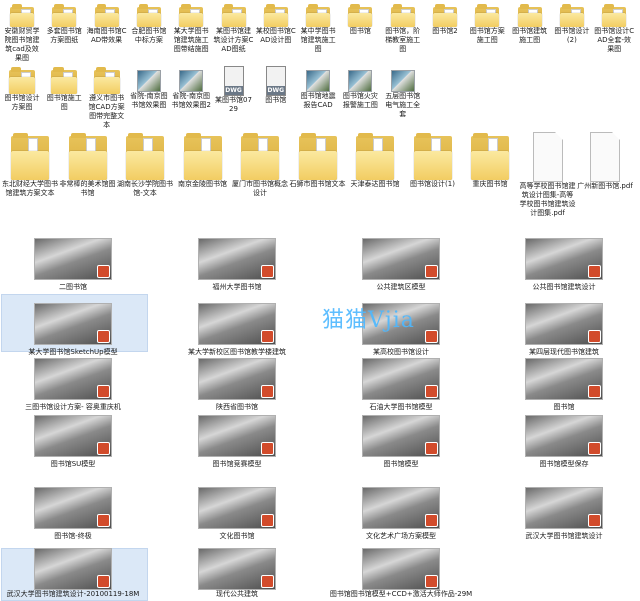 This screenshot has width=640, height=601. I want to click on folder-item: 图书馆设计(2), so click(572, 24).